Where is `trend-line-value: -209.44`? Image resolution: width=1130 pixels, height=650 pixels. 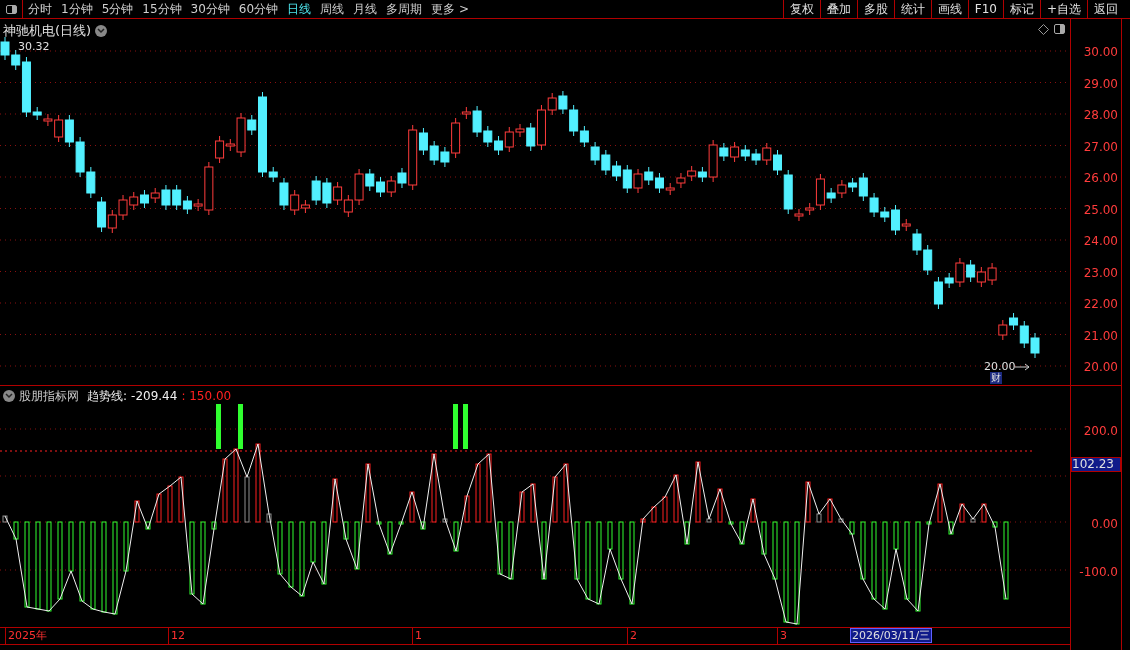
trend-line-value: -209.44 is located at coordinates (154, 396).